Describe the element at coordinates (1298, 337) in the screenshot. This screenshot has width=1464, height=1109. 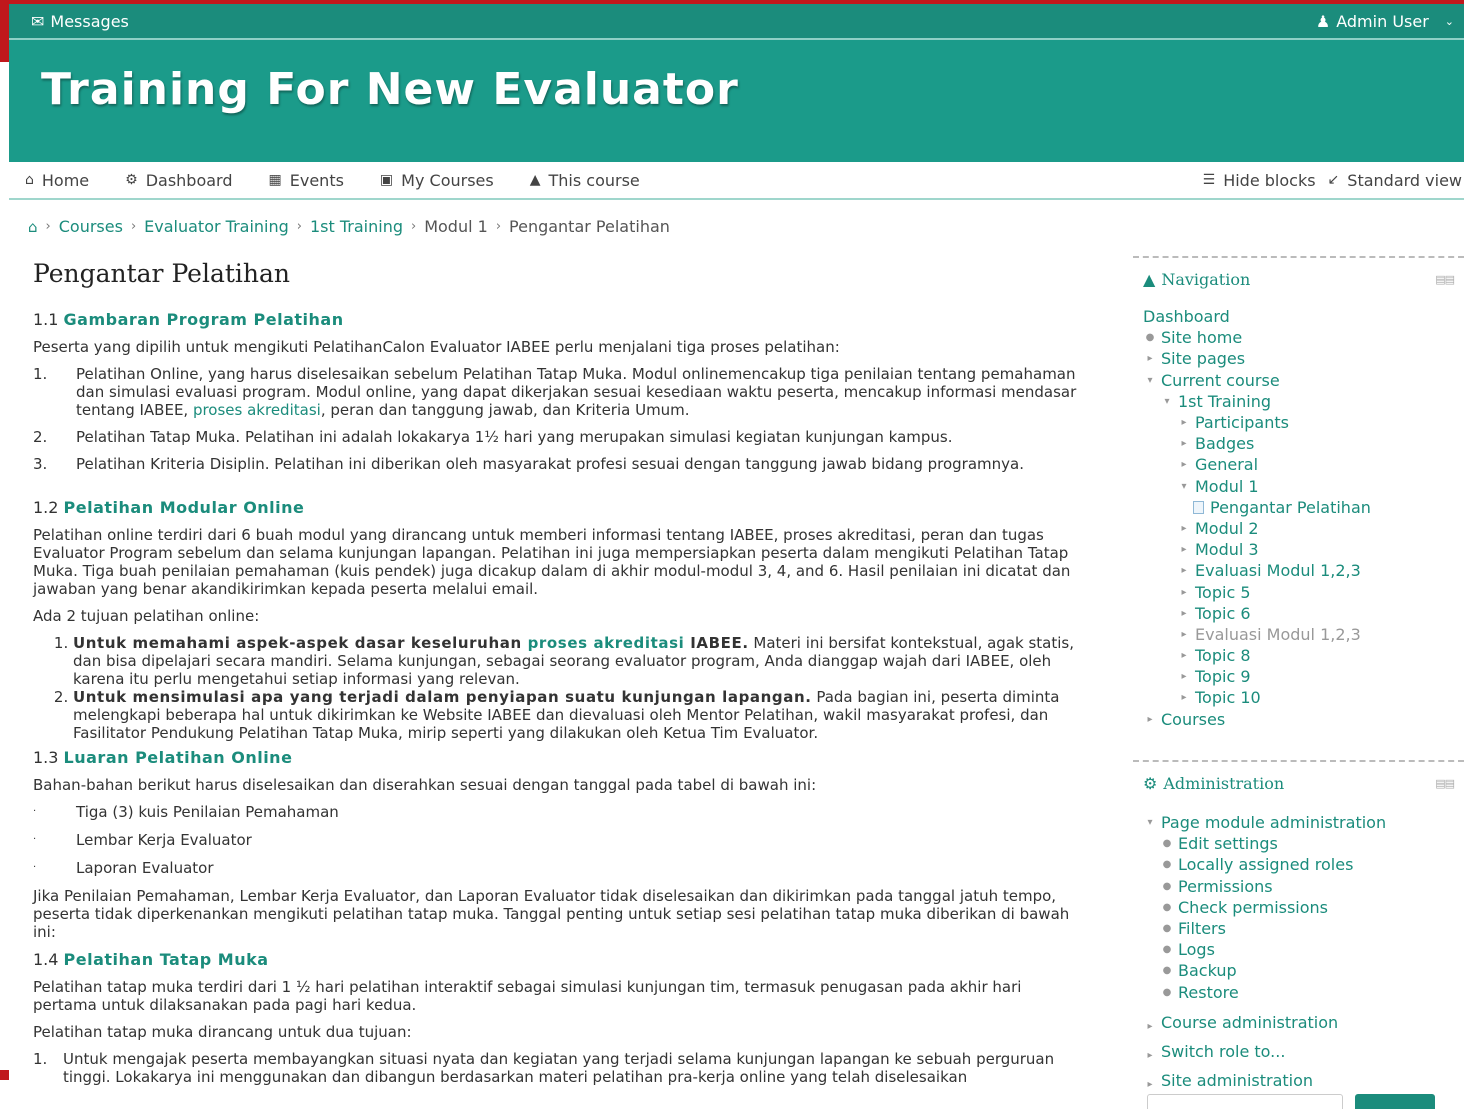
I see `nav-tree-site-home: ● Site home` at that location.